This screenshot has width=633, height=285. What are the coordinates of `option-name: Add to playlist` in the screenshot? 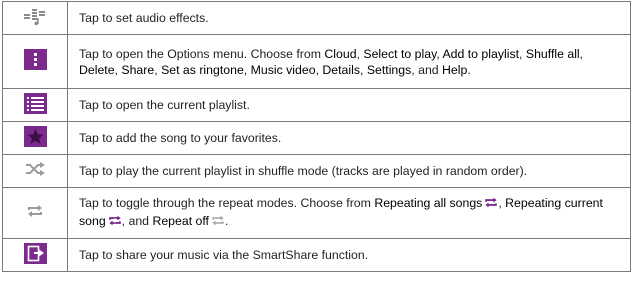 It's located at (481, 53).